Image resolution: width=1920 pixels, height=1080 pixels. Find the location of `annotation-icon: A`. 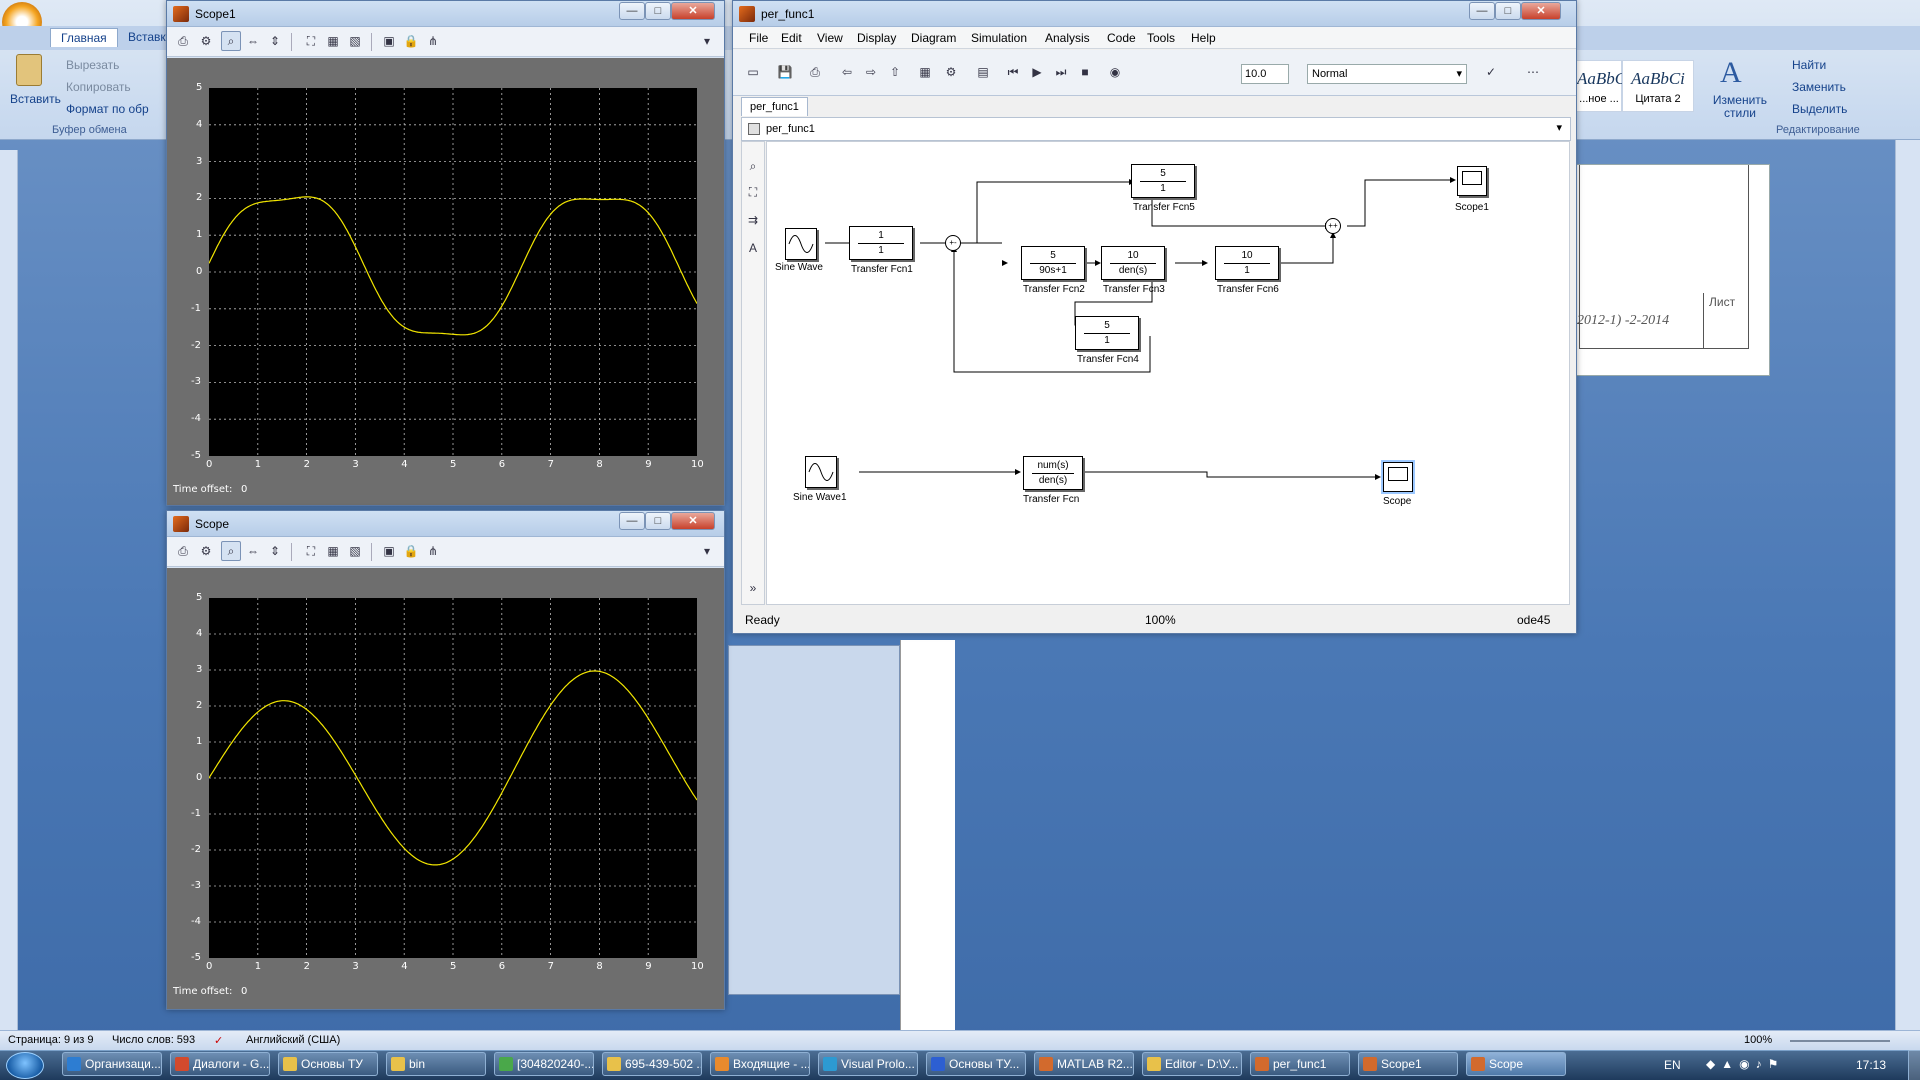

annotation-icon: A is located at coordinates (753, 248).